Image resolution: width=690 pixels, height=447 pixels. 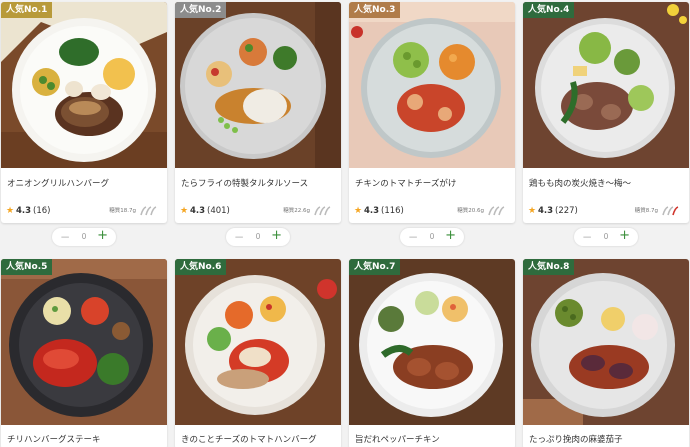 What do you see at coordinates (249, 439) in the screenshot?
I see `product-name: きのことチーズのトマトハンバーグ` at bounding box center [249, 439].